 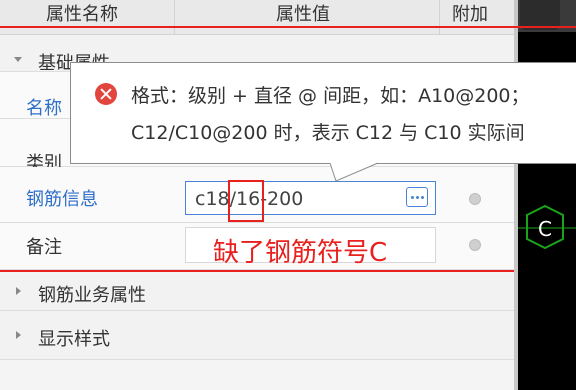 I want to click on property-label-rebar-info: 钢筋信息, so click(x=62, y=199).